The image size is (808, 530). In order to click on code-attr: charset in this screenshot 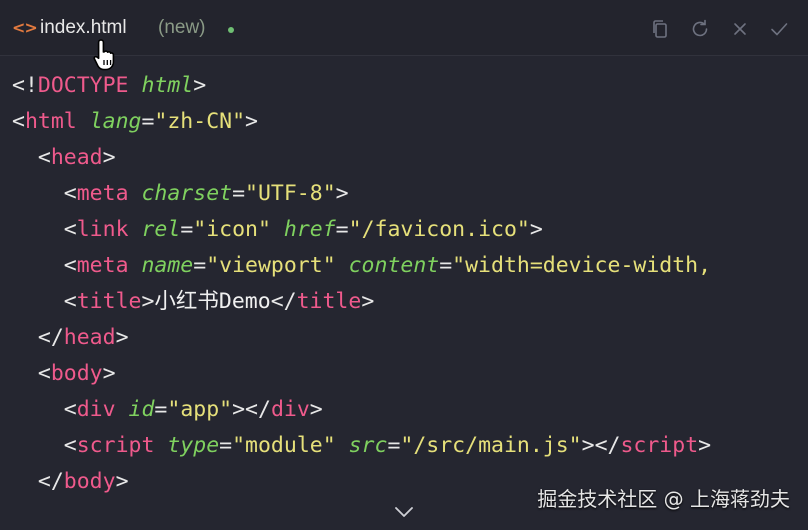, I will do `click(187, 193)`.